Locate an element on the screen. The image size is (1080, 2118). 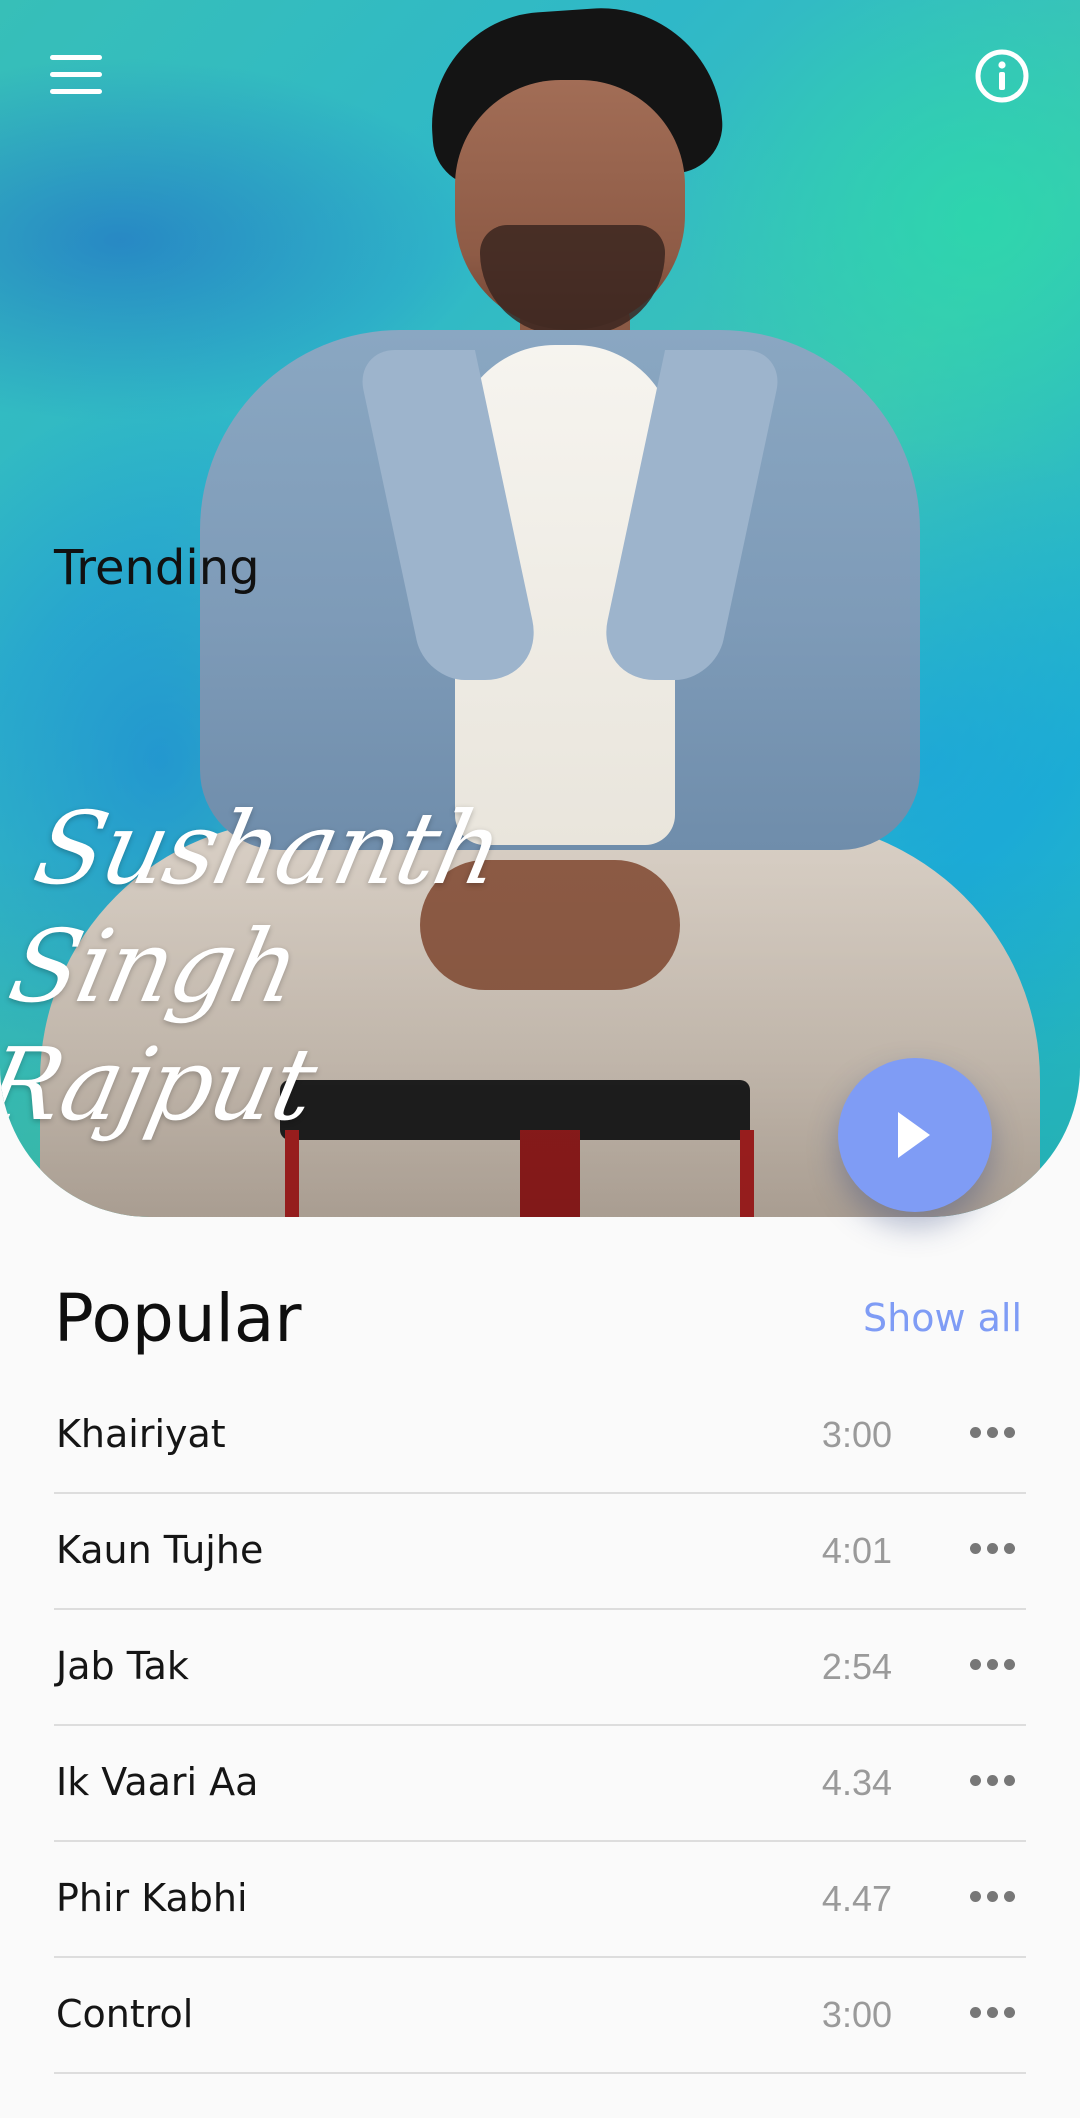
track-title: Ik Vaari Aa is located at coordinates (157, 1782).